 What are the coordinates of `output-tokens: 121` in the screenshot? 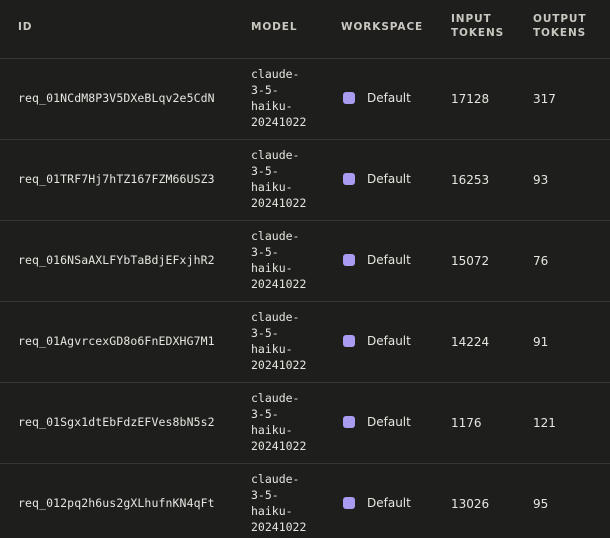 It's located at (544, 423).